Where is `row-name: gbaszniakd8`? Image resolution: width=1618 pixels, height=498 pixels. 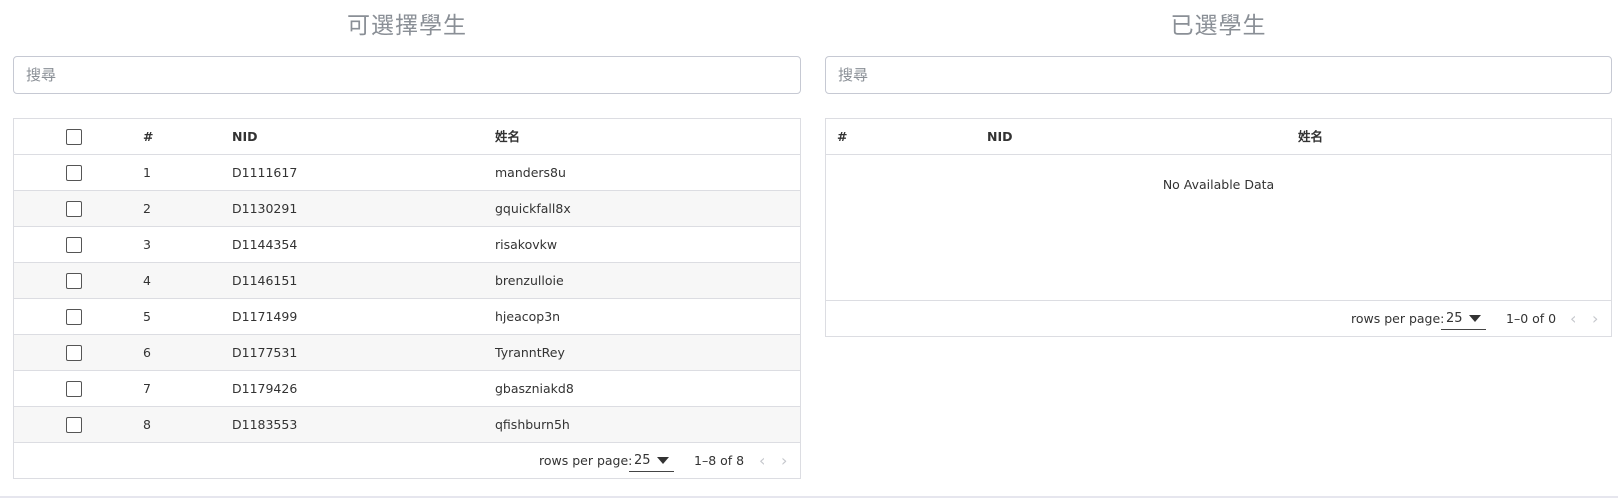 row-name: gbaszniakd8 is located at coordinates (534, 388).